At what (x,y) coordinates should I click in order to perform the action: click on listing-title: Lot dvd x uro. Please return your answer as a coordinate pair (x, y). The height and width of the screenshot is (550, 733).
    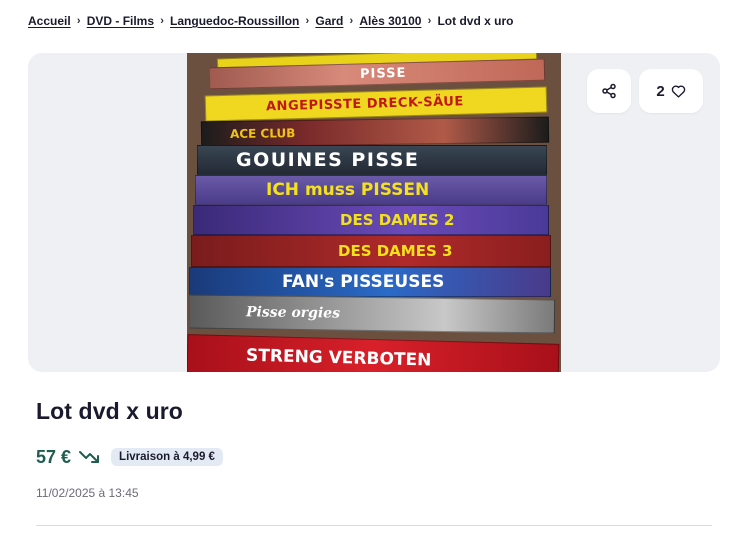
    Looking at the image, I should click on (109, 411).